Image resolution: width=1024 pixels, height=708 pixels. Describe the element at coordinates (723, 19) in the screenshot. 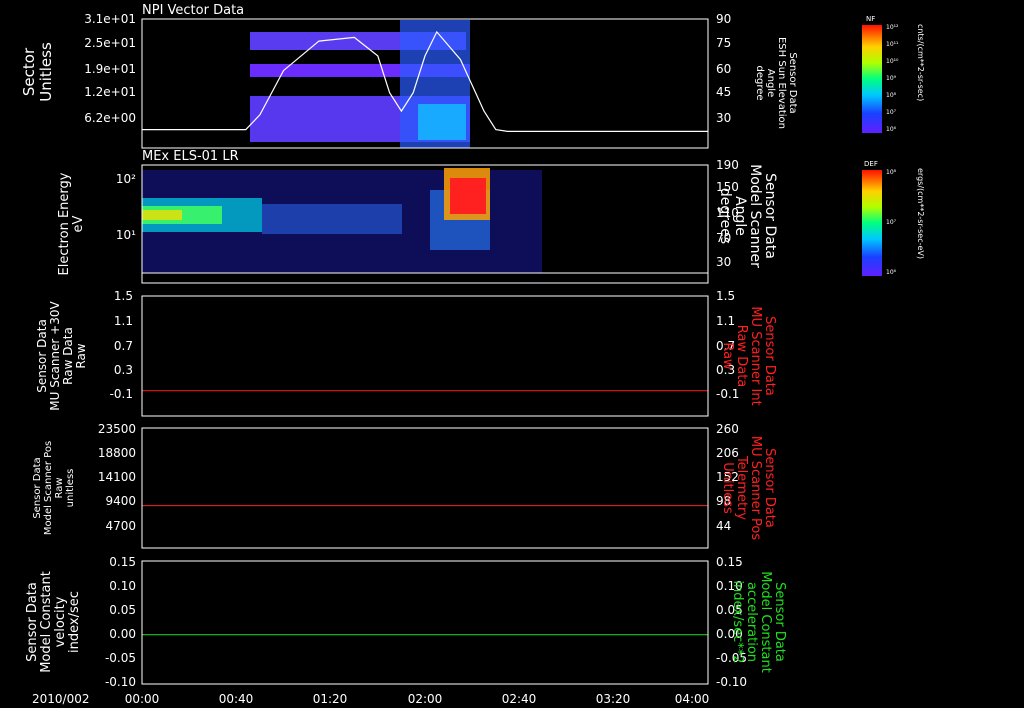

I see `npi-rtick-0: 90` at that location.